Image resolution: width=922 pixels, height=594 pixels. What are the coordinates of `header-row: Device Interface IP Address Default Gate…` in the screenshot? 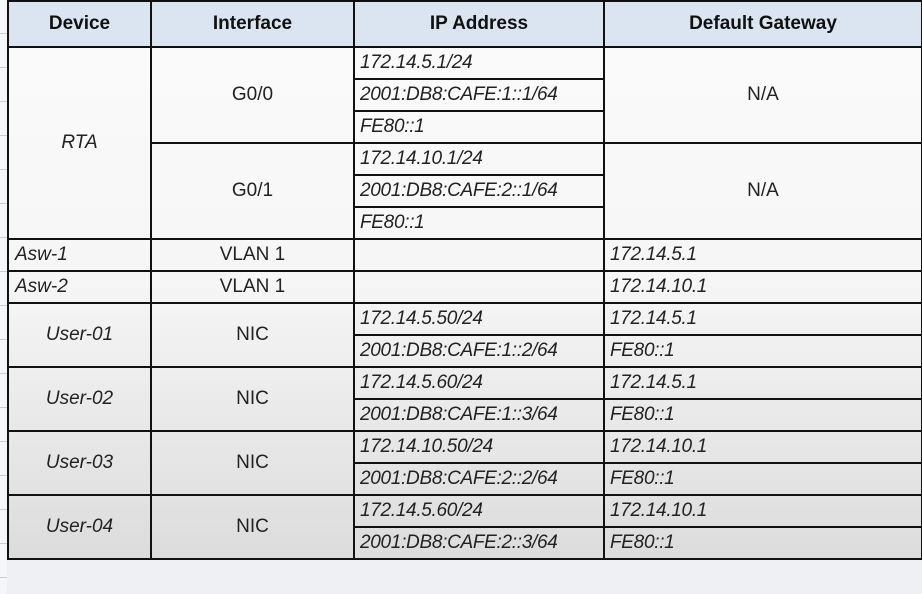 It's located at (464, 24).